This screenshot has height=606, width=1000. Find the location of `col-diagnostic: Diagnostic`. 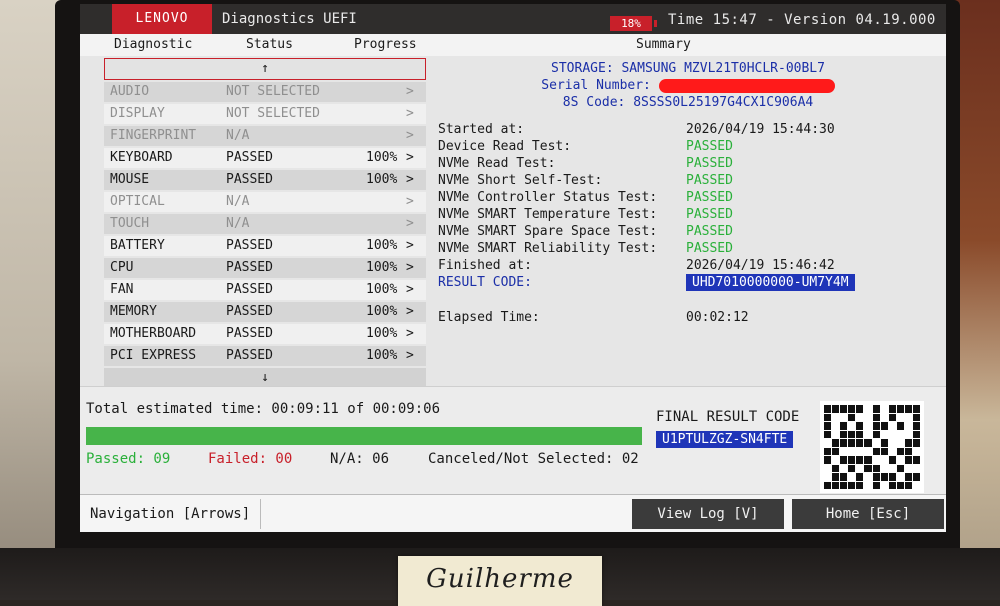

col-diagnostic: Diagnostic is located at coordinates (153, 44).